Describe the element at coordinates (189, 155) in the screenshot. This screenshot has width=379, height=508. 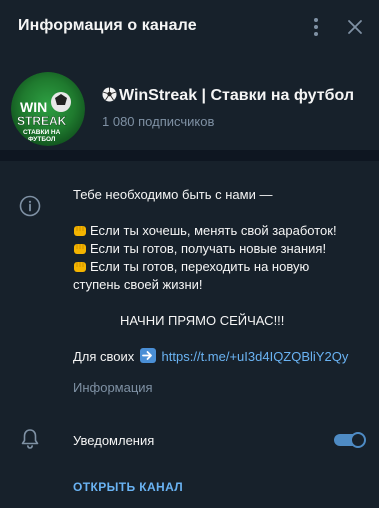
I see `section-divider` at that location.